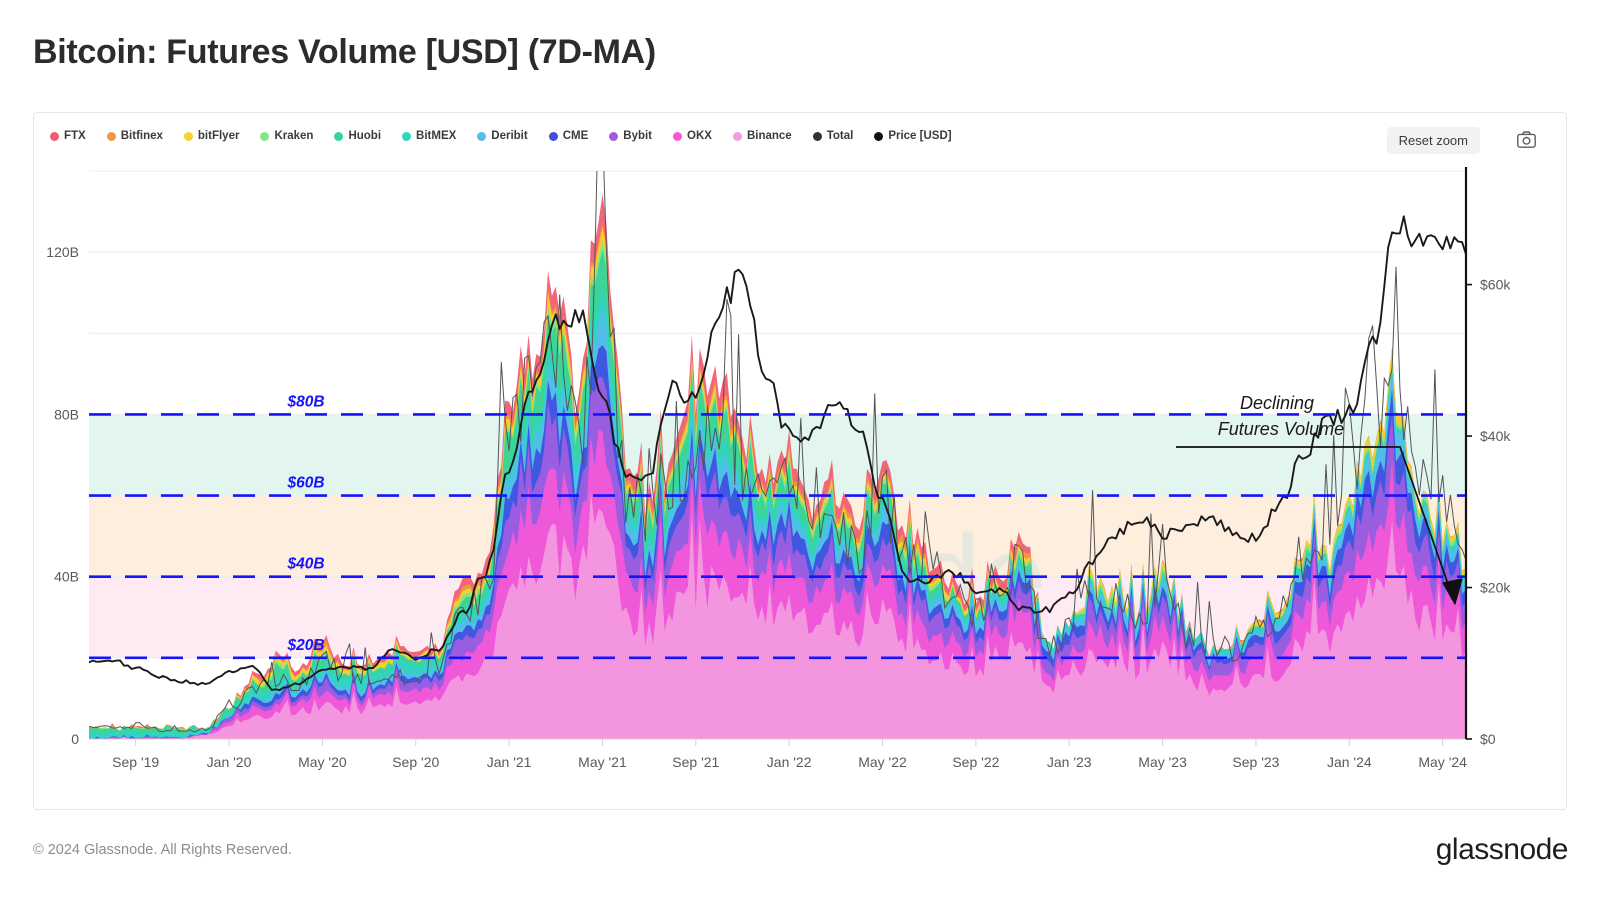  I want to click on legend-item-binance: Binance, so click(762, 136).